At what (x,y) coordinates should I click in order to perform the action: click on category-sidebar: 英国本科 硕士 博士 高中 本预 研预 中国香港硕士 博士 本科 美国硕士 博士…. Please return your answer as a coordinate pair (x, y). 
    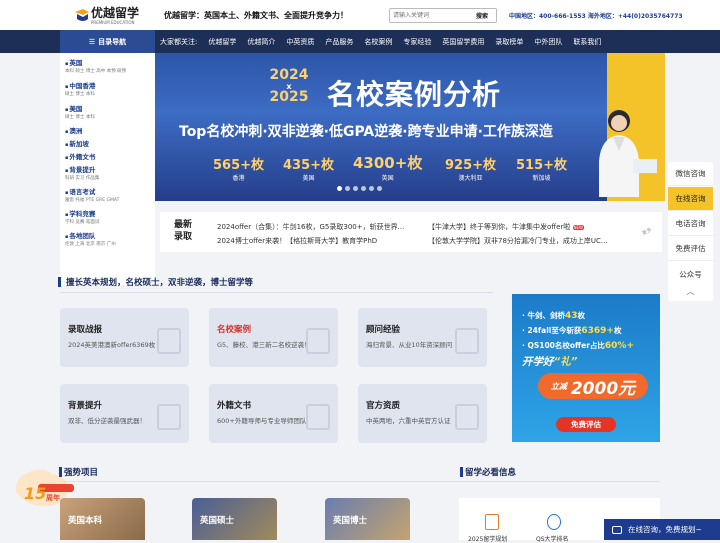
    Looking at the image, I should click on (107, 169).